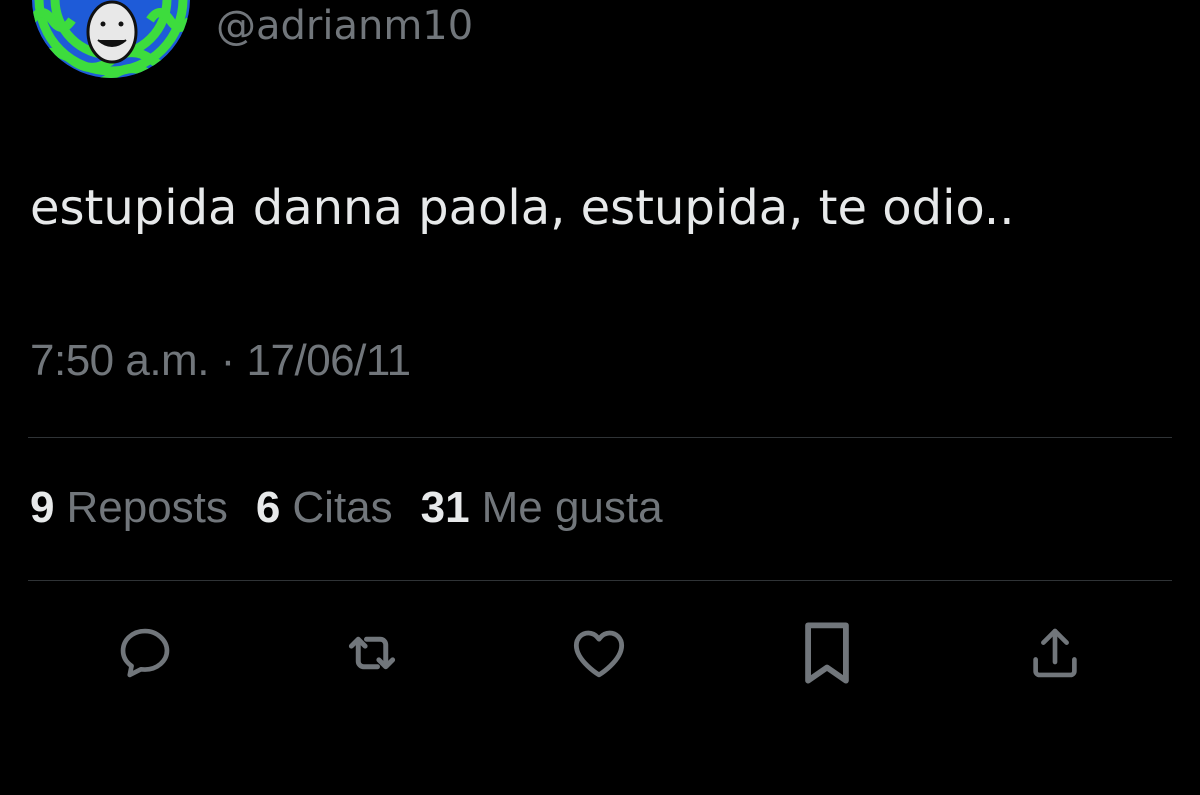 The height and width of the screenshot is (795, 1200). I want to click on bookmark-icon, so click(827, 653).